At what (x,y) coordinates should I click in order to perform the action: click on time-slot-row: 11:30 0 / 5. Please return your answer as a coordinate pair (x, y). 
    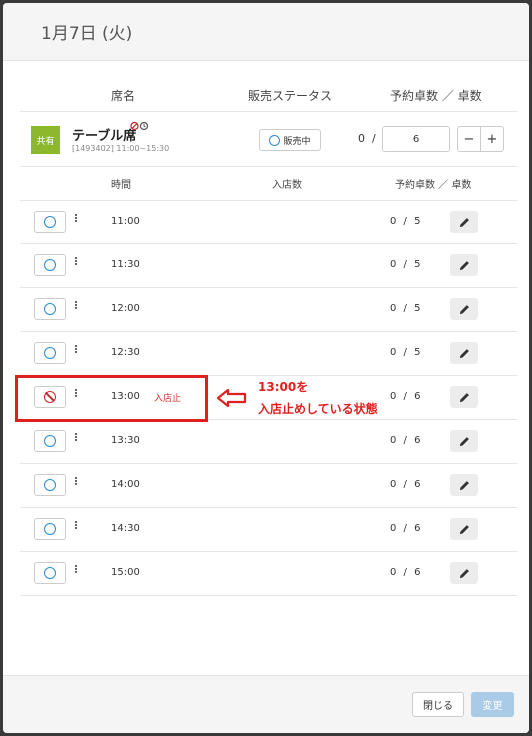
    Looking at the image, I should click on (268, 266).